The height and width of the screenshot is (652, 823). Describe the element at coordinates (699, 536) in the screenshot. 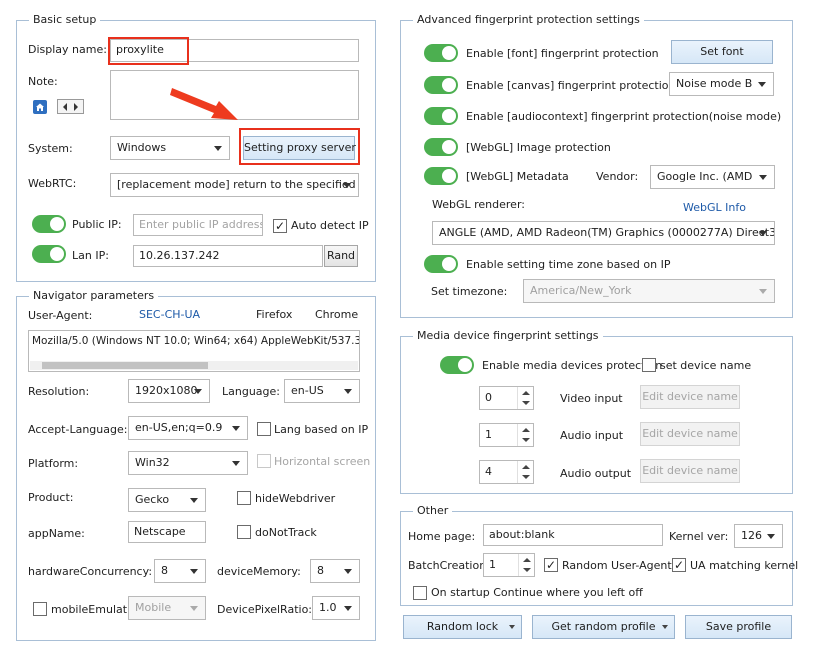

I see `kernel-ver-label: Kernel ver:` at that location.